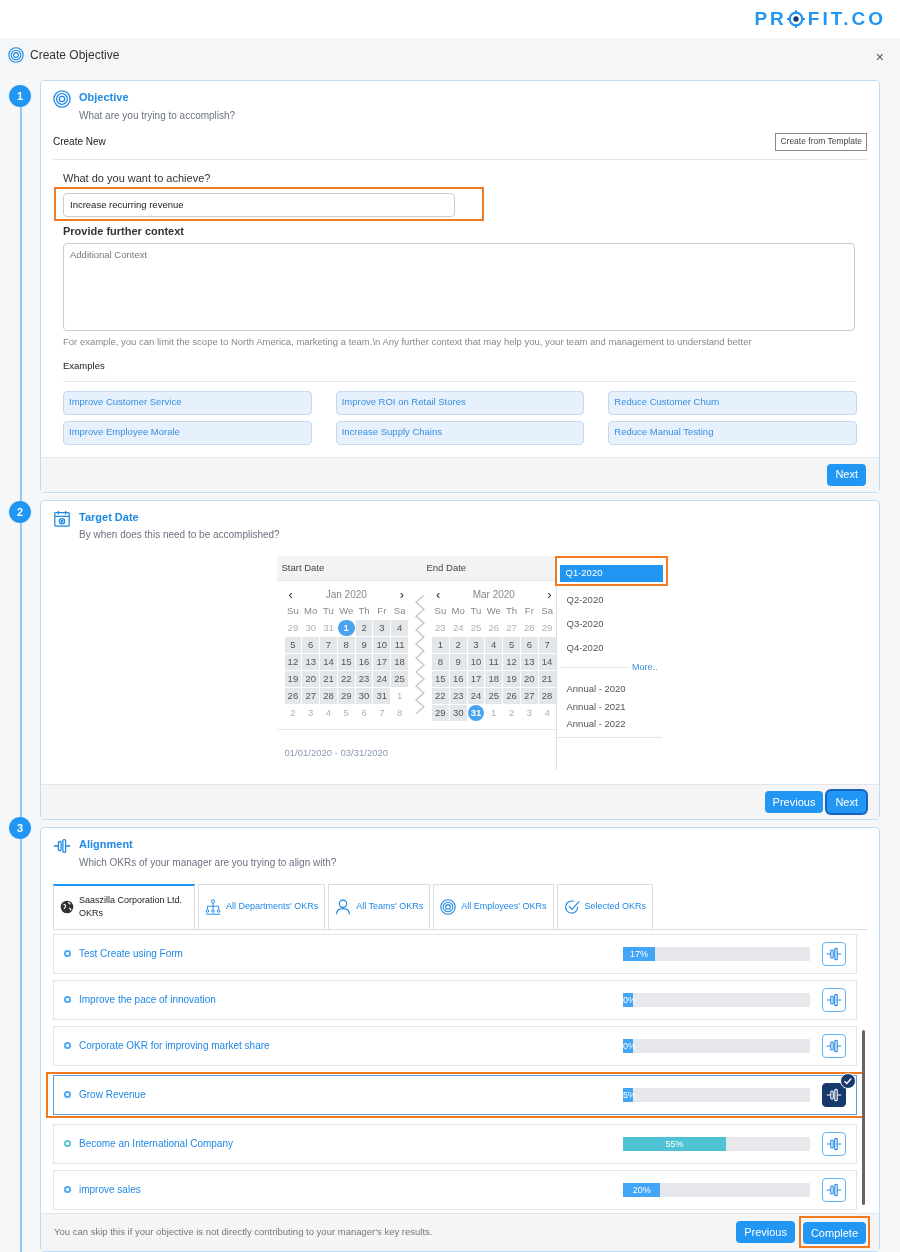 The width and height of the screenshot is (900, 1252). What do you see at coordinates (455, 1143) in the screenshot?
I see `okr-row: Become an International Company 55%` at bounding box center [455, 1143].